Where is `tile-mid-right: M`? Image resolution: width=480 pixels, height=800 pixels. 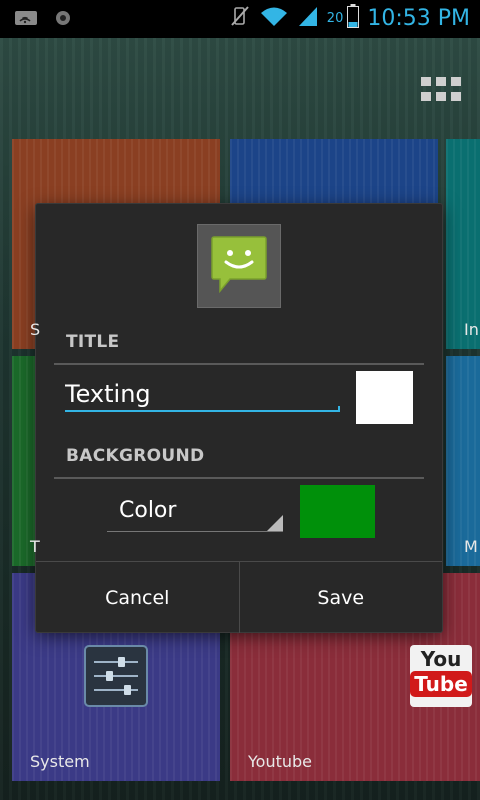
tile-mid-right: M is located at coordinates (463, 461).